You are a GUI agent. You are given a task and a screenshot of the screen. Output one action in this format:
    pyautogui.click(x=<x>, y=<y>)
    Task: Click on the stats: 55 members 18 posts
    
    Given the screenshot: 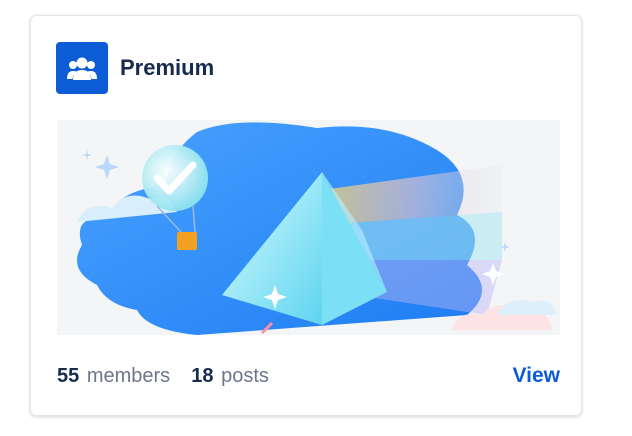 What is the action you would take?
    pyautogui.click(x=163, y=376)
    